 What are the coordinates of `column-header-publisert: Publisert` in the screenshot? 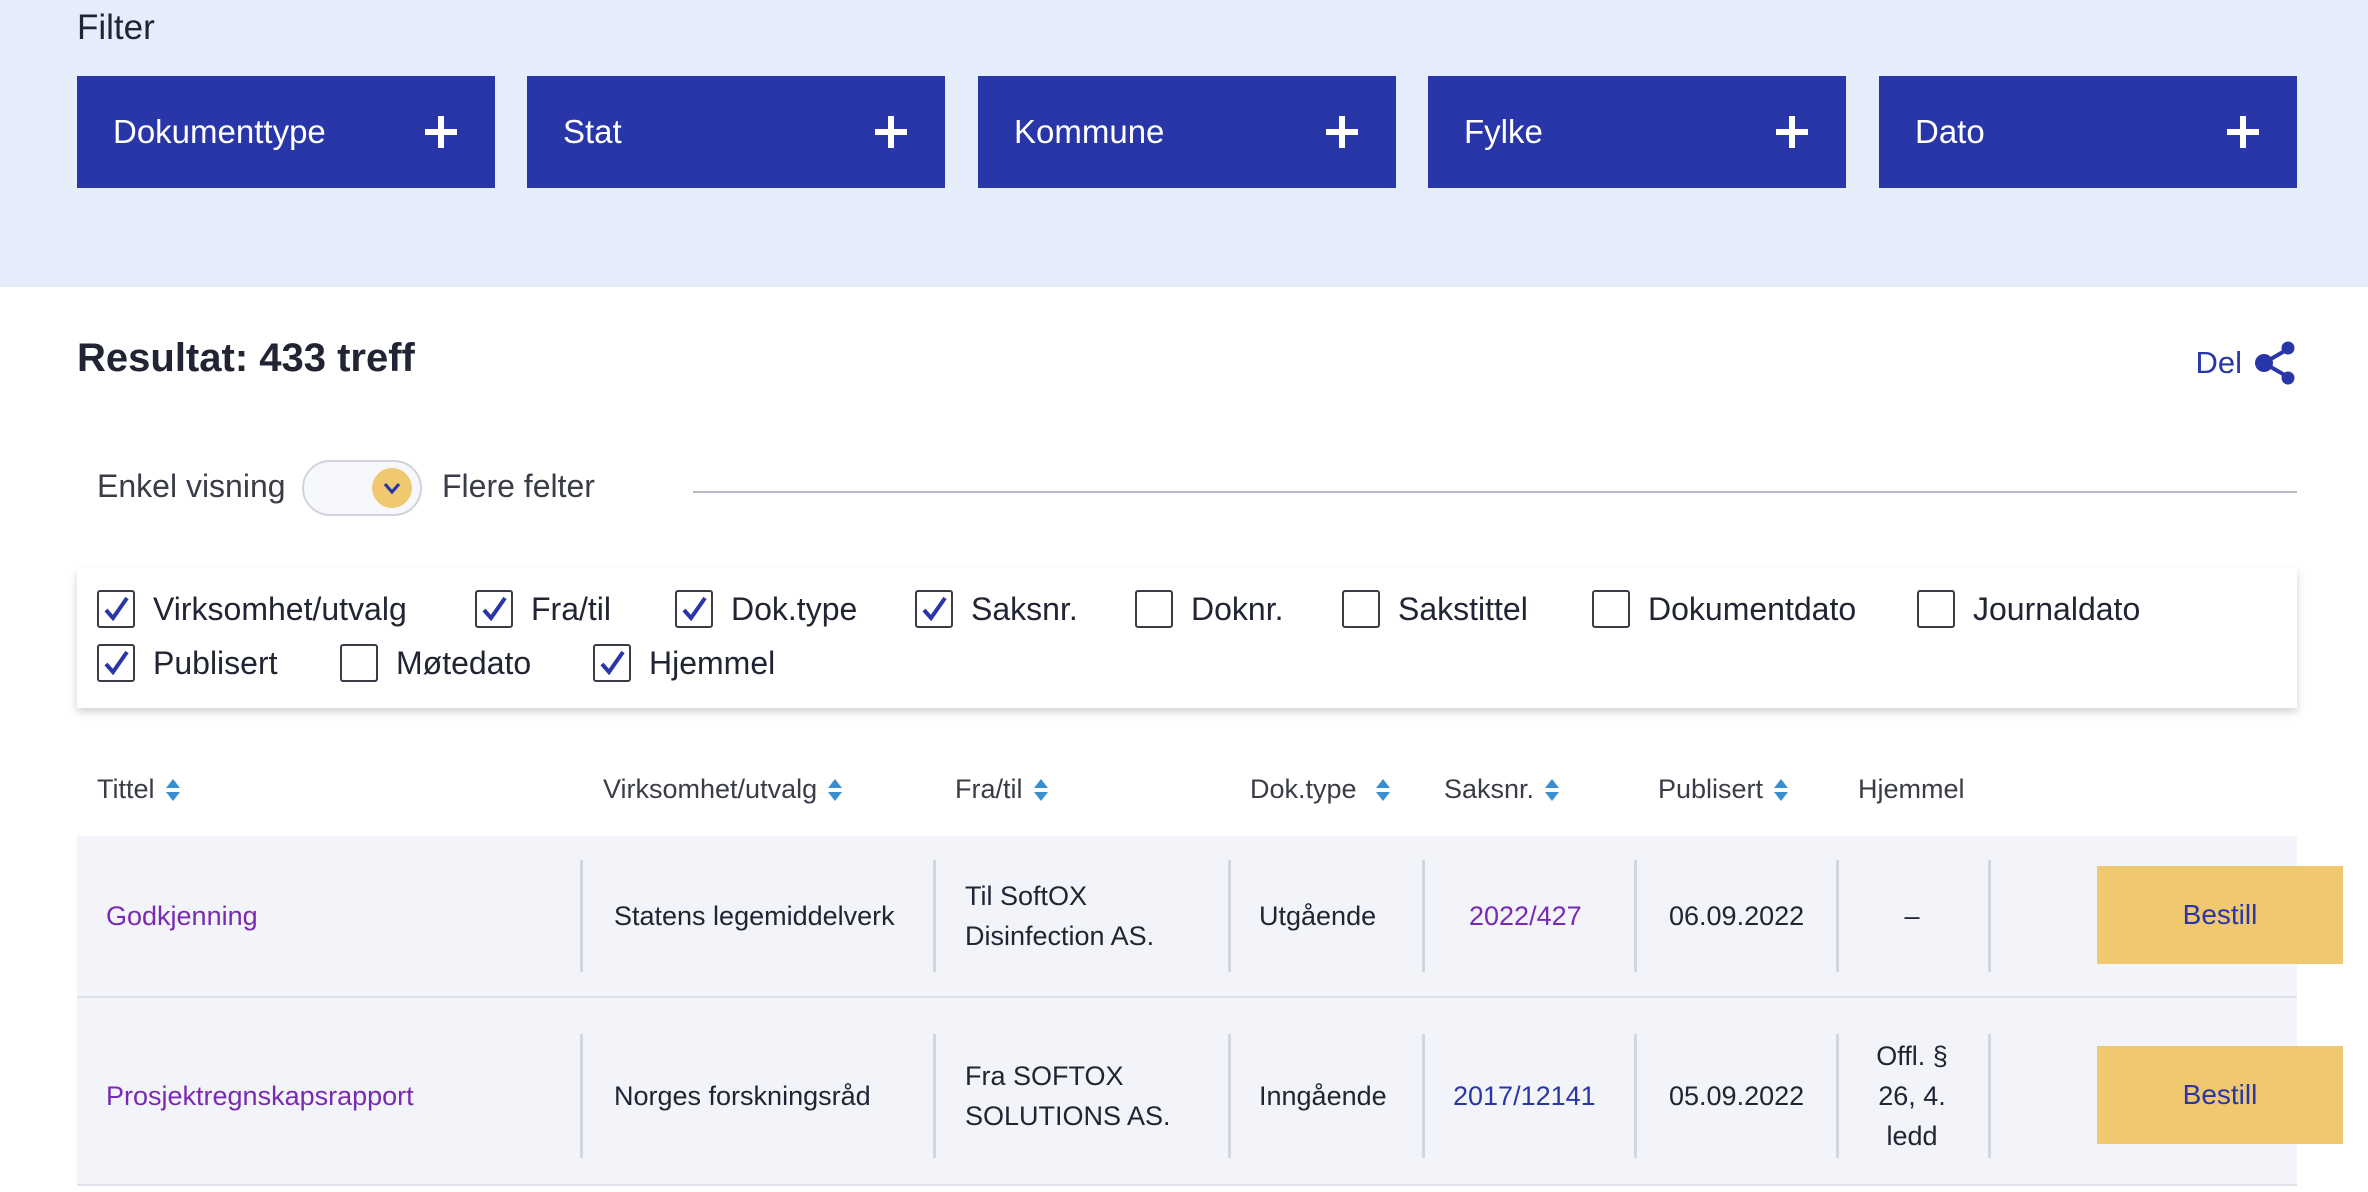 It's located at (1723, 789).